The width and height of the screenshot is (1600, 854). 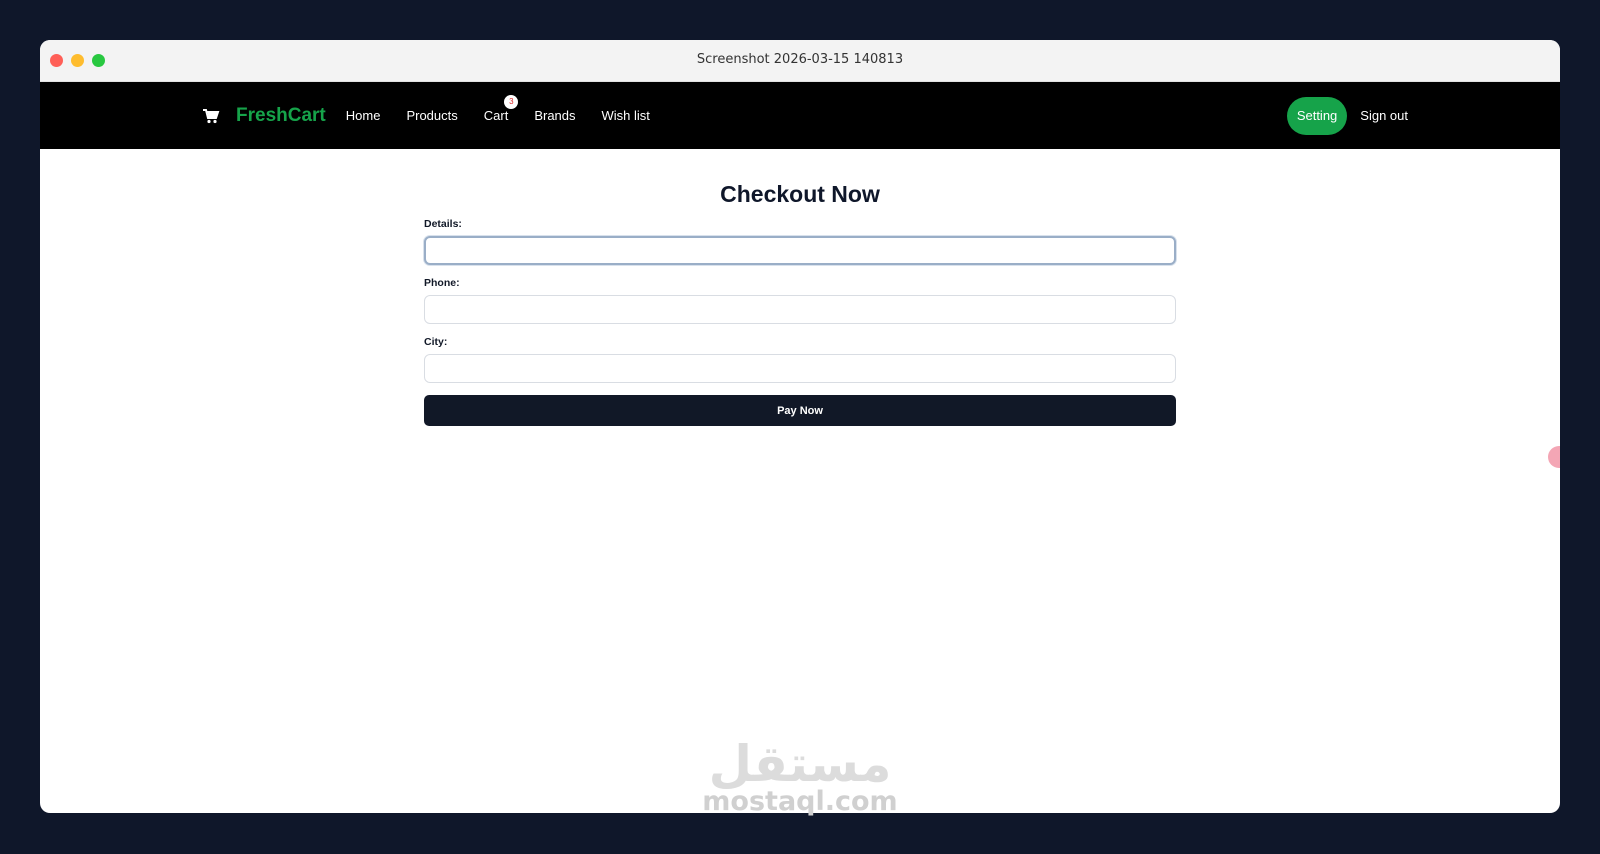 What do you see at coordinates (554, 115) in the screenshot?
I see `nav-link-brands: Brands` at bounding box center [554, 115].